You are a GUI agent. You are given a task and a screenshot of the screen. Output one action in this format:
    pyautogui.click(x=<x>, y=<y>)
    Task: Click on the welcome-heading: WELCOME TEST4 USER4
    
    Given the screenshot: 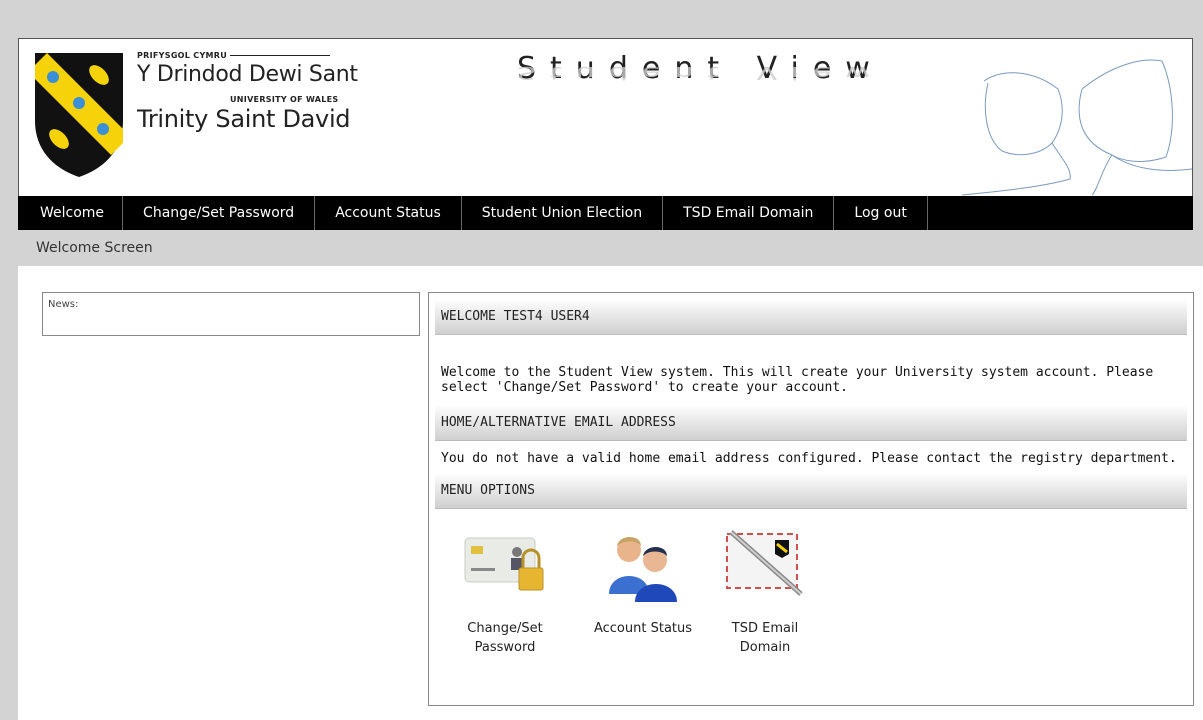 What is the action you would take?
    pyautogui.click(x=811, y=317)
    